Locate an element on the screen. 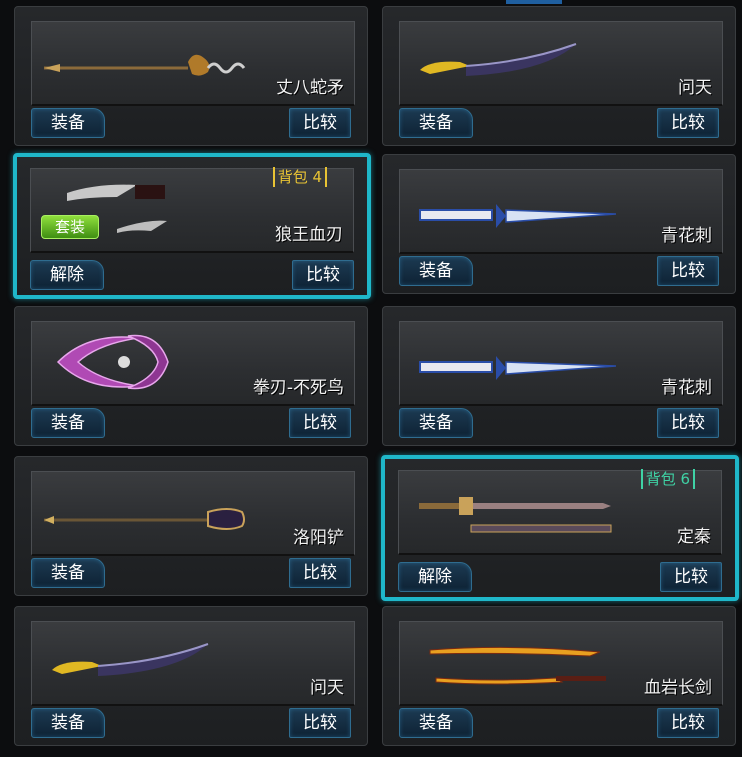 The height and width of the screenshot is (757, 742). weapon-preview: 洛阳铲 is located at coordinates (193, 513).